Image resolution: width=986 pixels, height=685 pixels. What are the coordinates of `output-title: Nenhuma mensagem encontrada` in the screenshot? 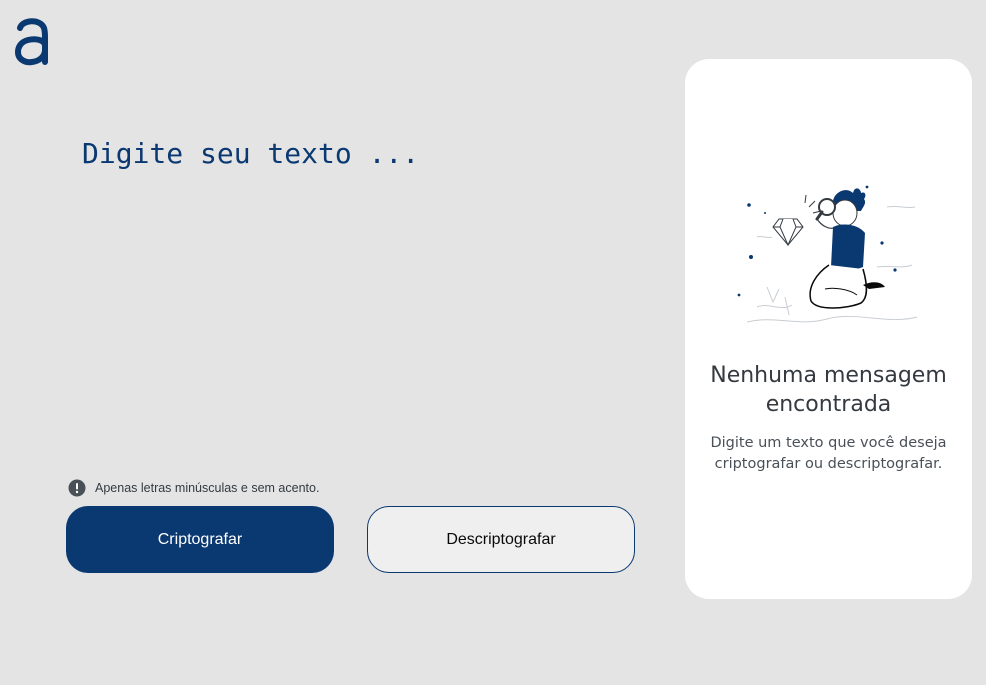 It's located at (828, 390).